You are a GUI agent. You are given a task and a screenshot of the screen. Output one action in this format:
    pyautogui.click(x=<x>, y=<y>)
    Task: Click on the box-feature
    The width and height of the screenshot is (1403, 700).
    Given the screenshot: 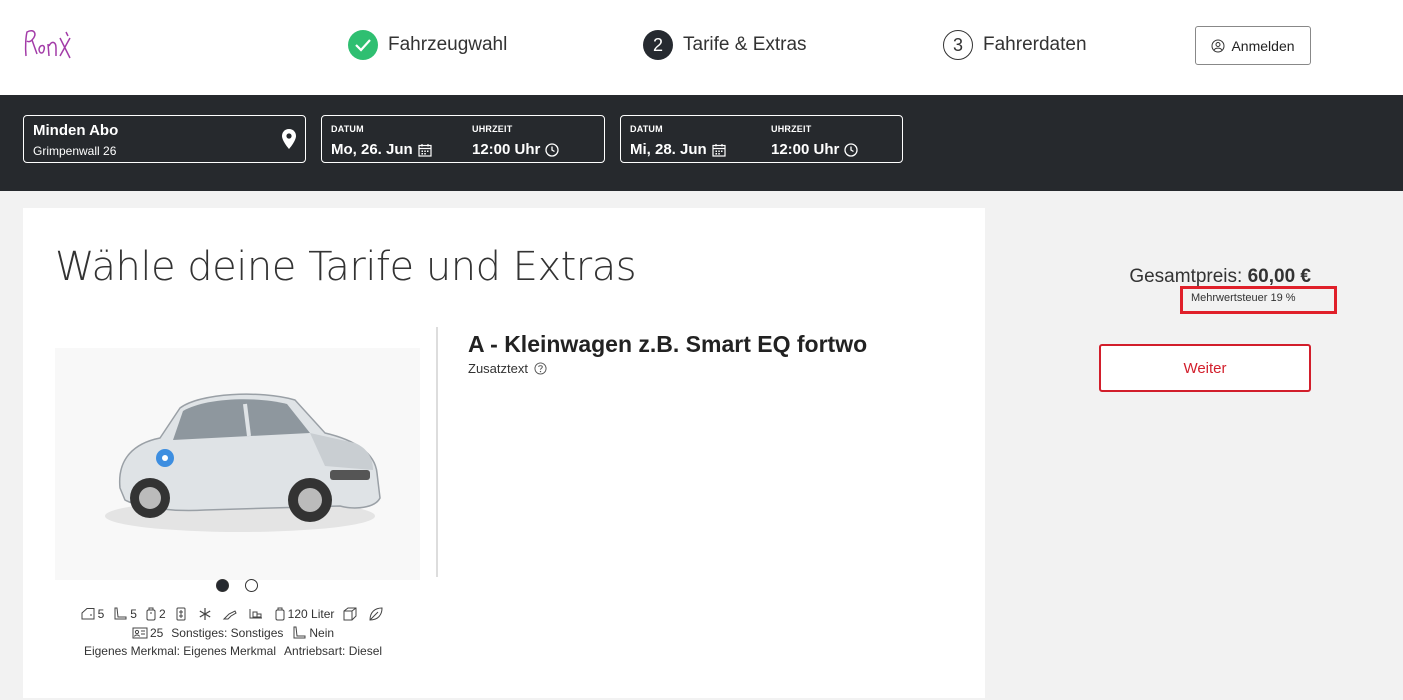 What is the action you would take?
    pyautogui.click(x=351, y=614)
    